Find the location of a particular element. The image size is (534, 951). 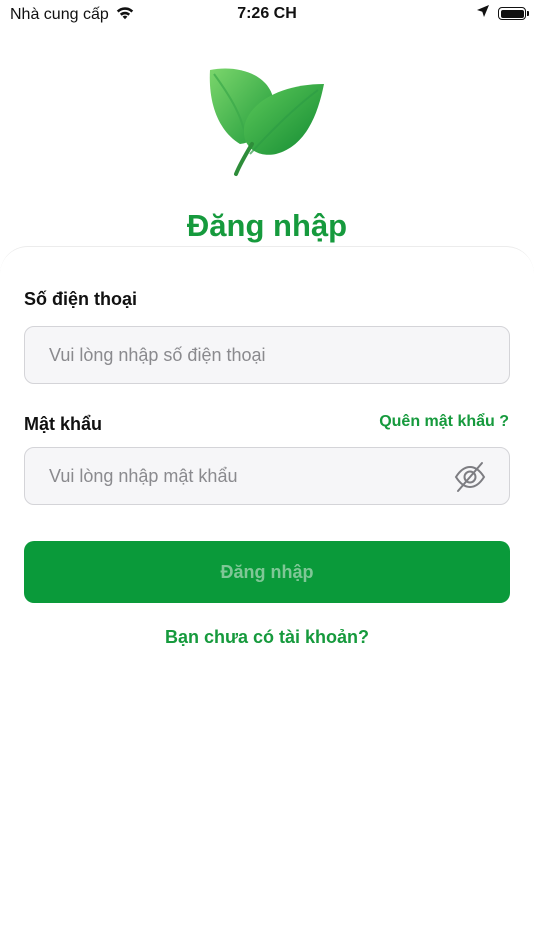

status-bar: Nhà cung cấp 7:26 CH is located at coordinates (267, 15).